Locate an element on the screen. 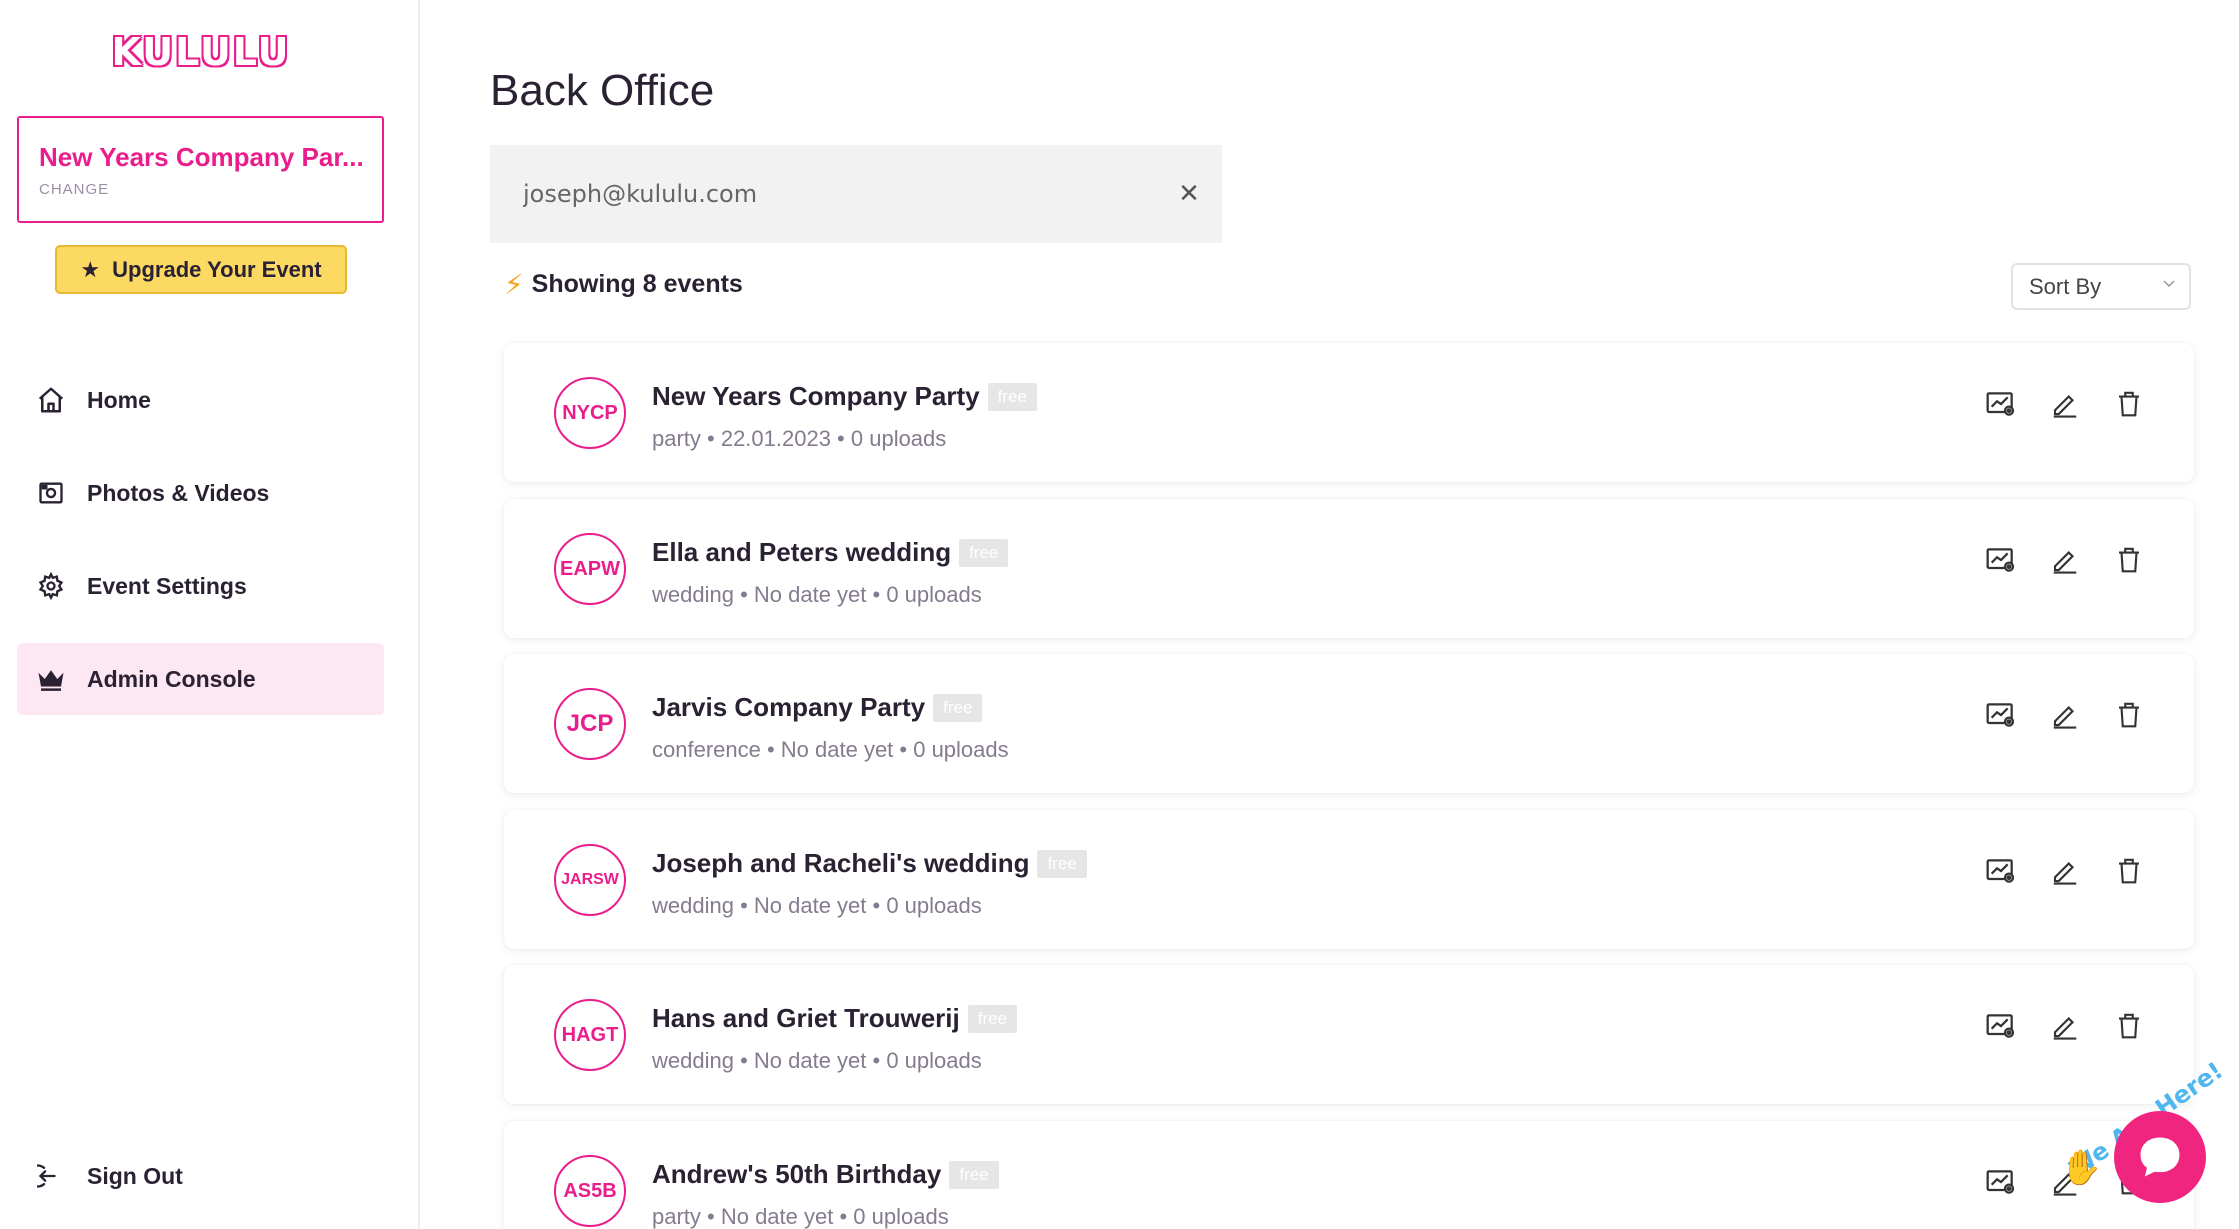 This screenshot has width=2239, height=1229. upgrade-event-button: ★ Upgrade Your Event is located at coordinates (201, 269).